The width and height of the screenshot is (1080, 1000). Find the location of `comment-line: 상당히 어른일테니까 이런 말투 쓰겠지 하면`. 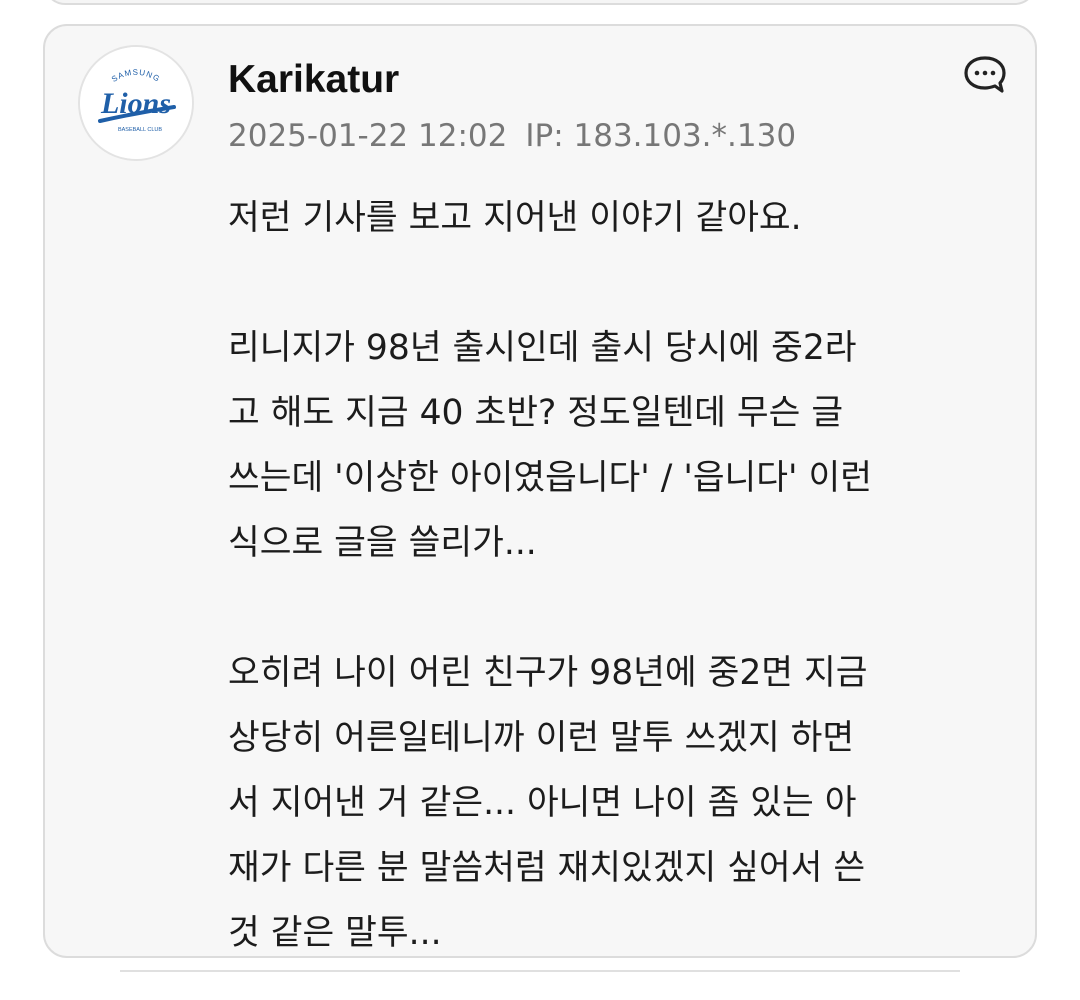

comment-line: 상당히 어른일테니까 이런 말투 쓰겠지 하면 is located at coordinates (541, 738).